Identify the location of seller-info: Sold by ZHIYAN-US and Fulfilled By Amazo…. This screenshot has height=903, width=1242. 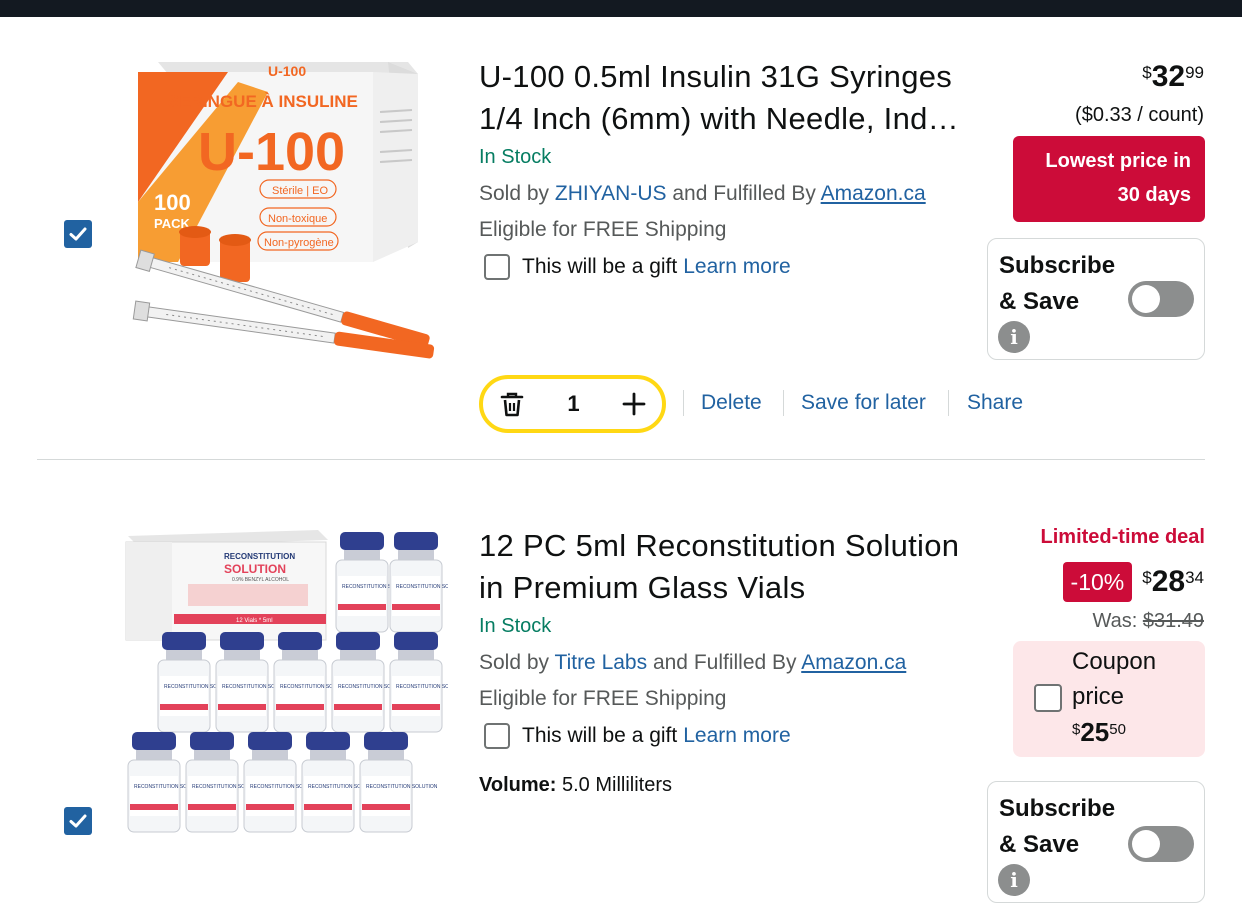
(702, 194).